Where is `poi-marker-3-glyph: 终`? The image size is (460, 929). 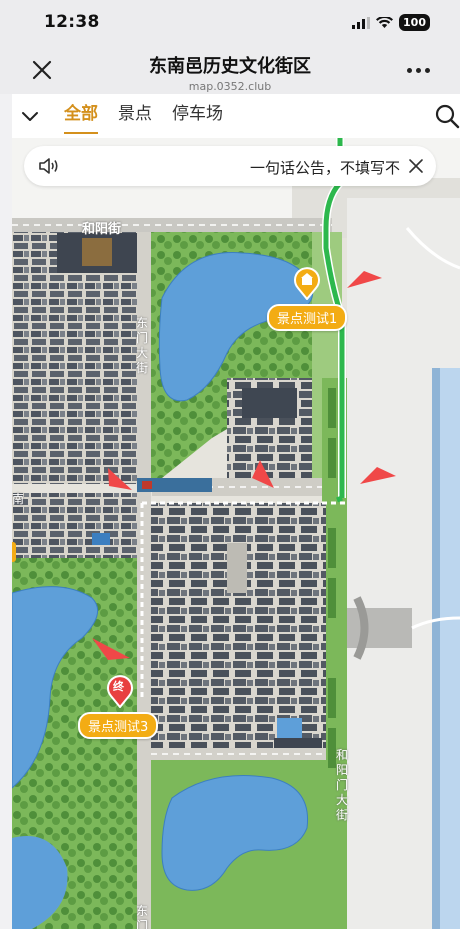 poi-marker-3-glyph: 终 is located at coordinates (118, 686).